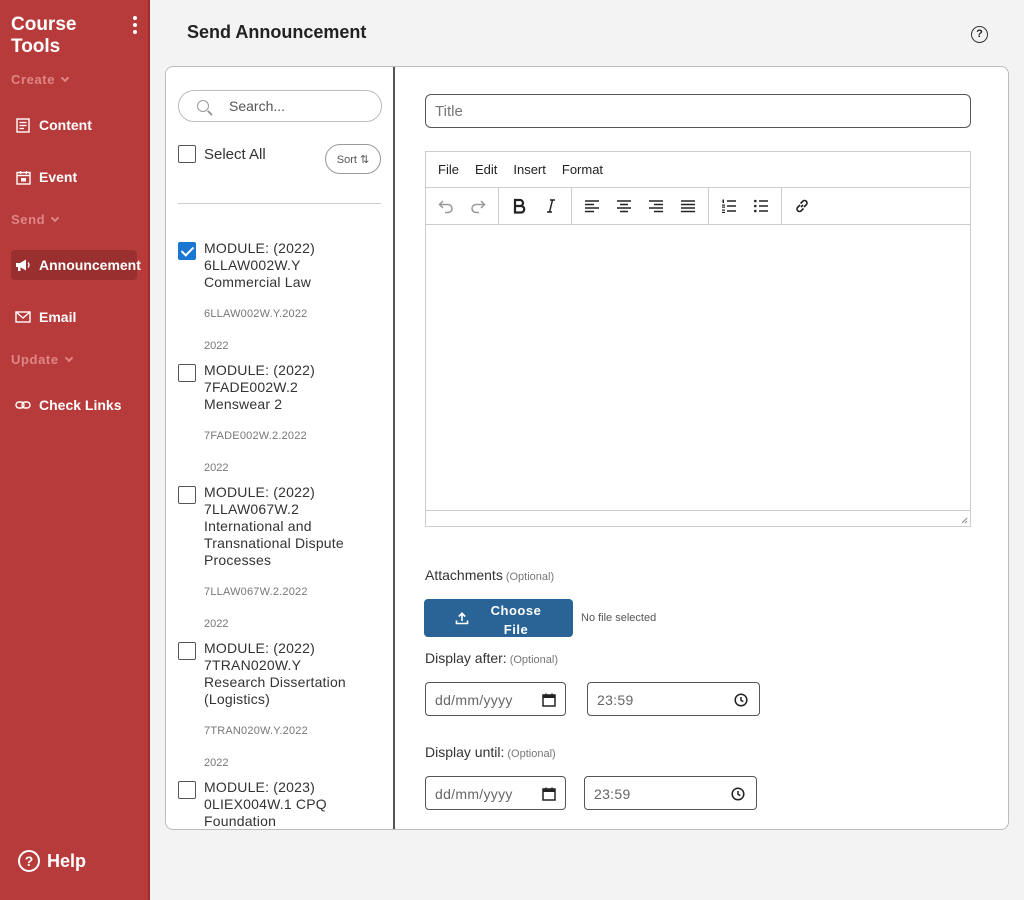  What do you see at coordinates (498, 618) in the screenshot?
I see `choose-file-button: Choose File` at bounding box center [498, 618].